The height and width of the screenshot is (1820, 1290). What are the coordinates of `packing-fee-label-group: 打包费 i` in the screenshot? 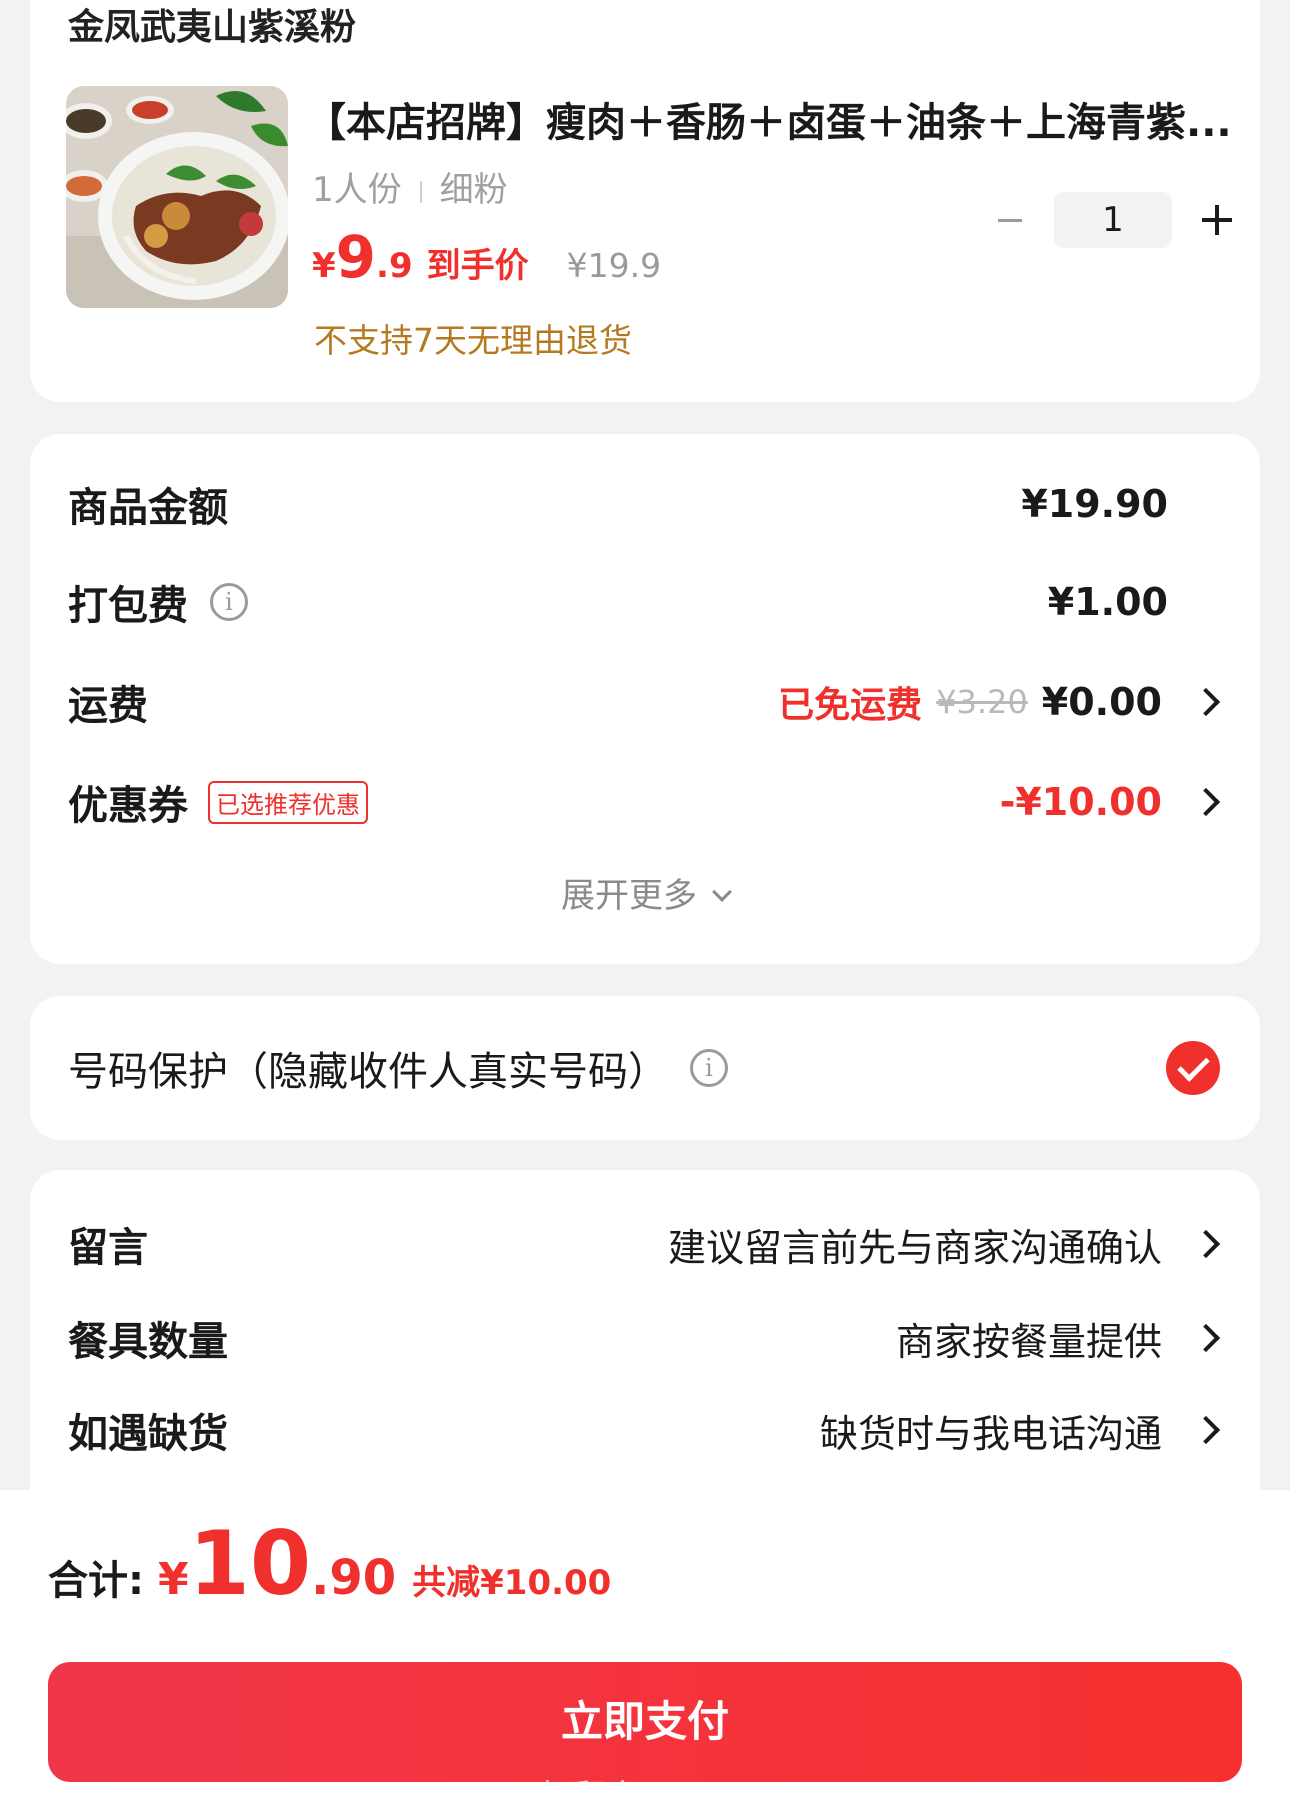 It's located at (158, 602).